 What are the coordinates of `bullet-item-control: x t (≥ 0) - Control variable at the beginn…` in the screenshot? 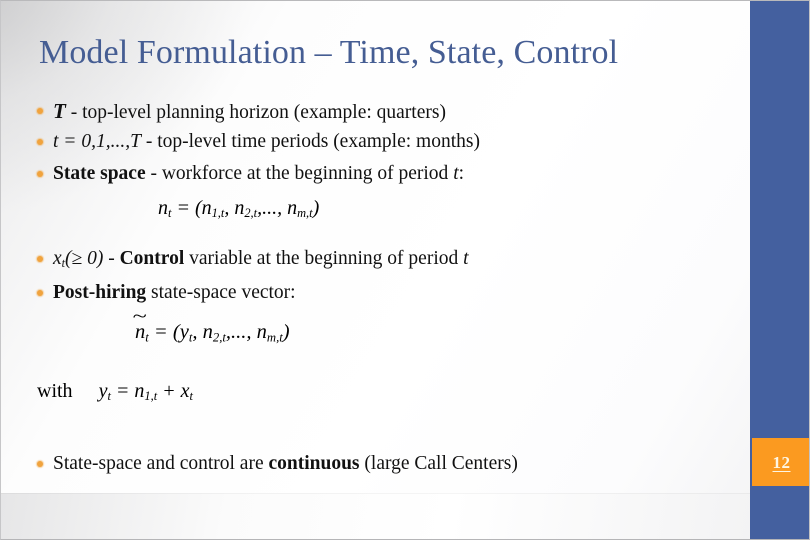 It's located at (371, 259).